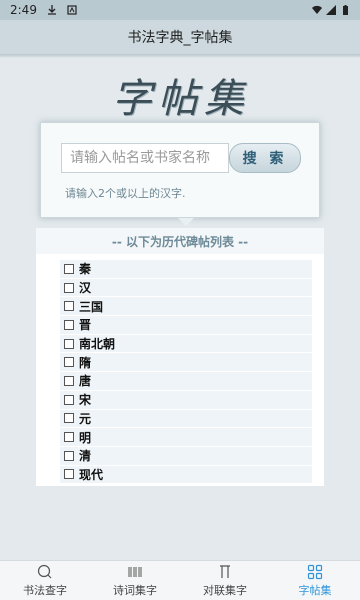 The width and height of the screenshot is (360, 600). I want to click on couplet-icon, so click(225, 571).